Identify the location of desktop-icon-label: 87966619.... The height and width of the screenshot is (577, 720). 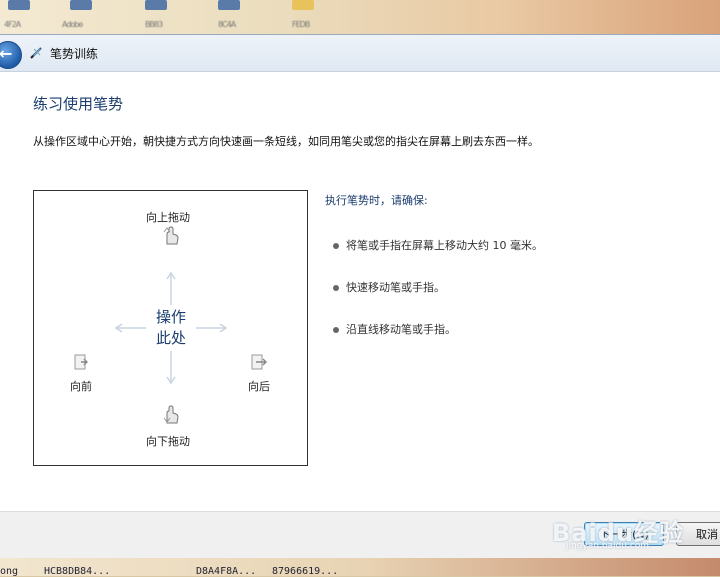
(305, 571).